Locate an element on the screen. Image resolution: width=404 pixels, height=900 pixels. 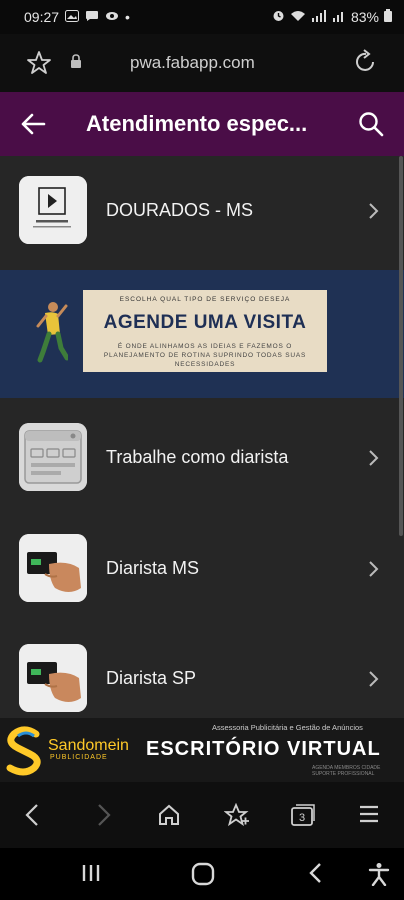
browser-bottom-nav: 3 is located at coordinates (202, 815).